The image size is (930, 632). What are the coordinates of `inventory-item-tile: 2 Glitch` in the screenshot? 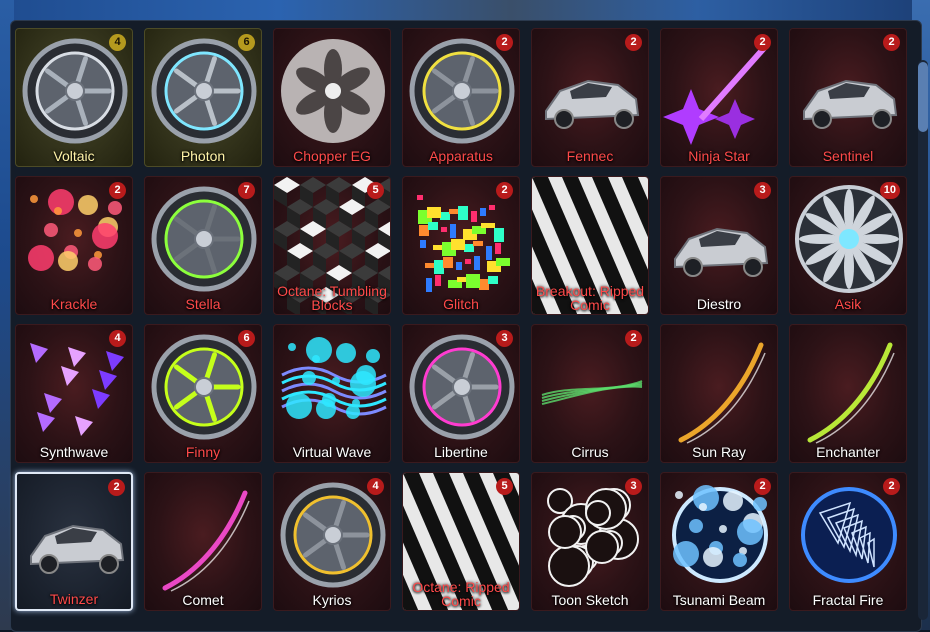 It's located at (461, 245).